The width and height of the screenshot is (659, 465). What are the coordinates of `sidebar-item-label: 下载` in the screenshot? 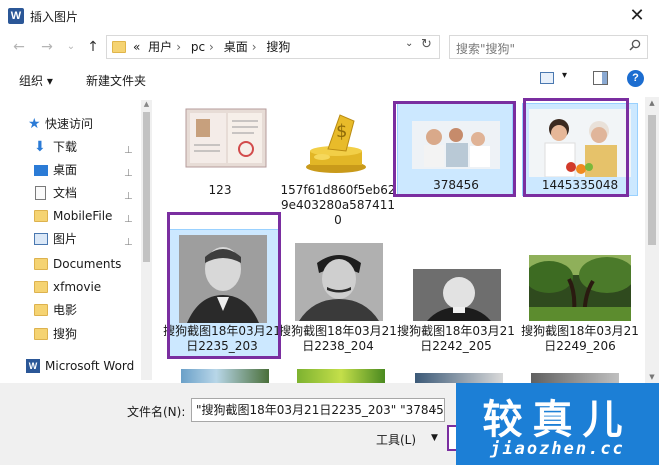 It's located at (65, 147).